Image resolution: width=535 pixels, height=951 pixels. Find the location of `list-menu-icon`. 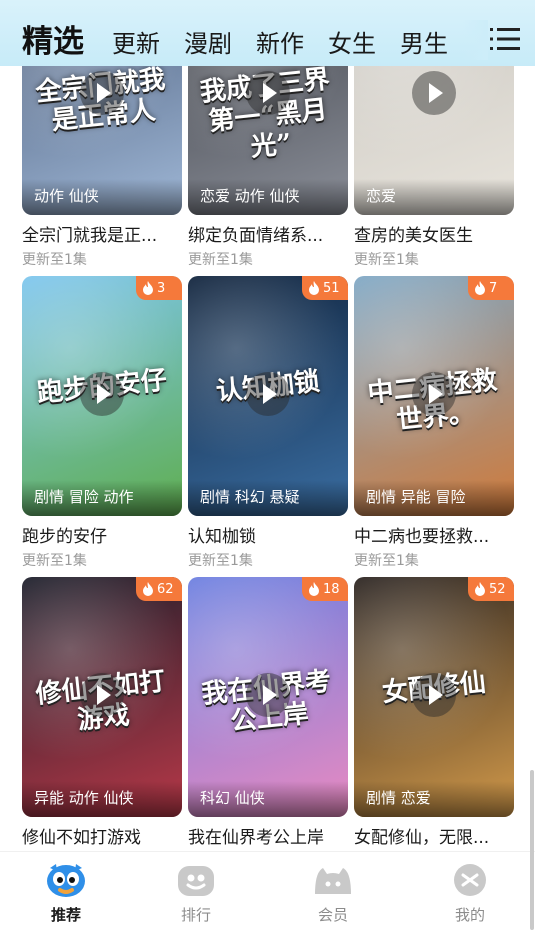

list-menu-icon is located at coordinates (505, 39).